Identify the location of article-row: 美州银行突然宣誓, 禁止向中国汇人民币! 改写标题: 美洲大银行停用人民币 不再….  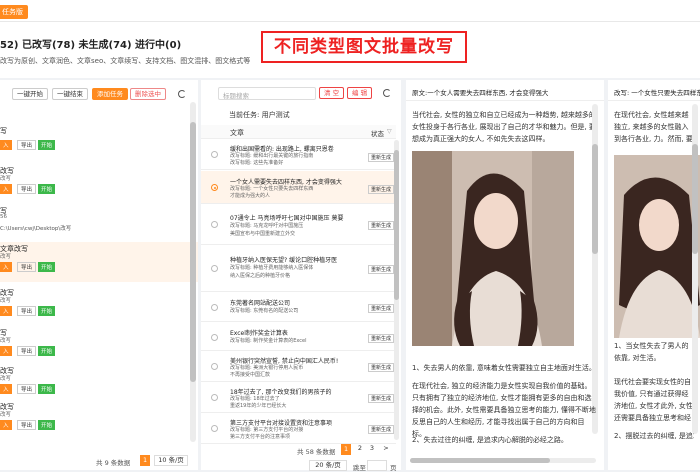
(298, 367).